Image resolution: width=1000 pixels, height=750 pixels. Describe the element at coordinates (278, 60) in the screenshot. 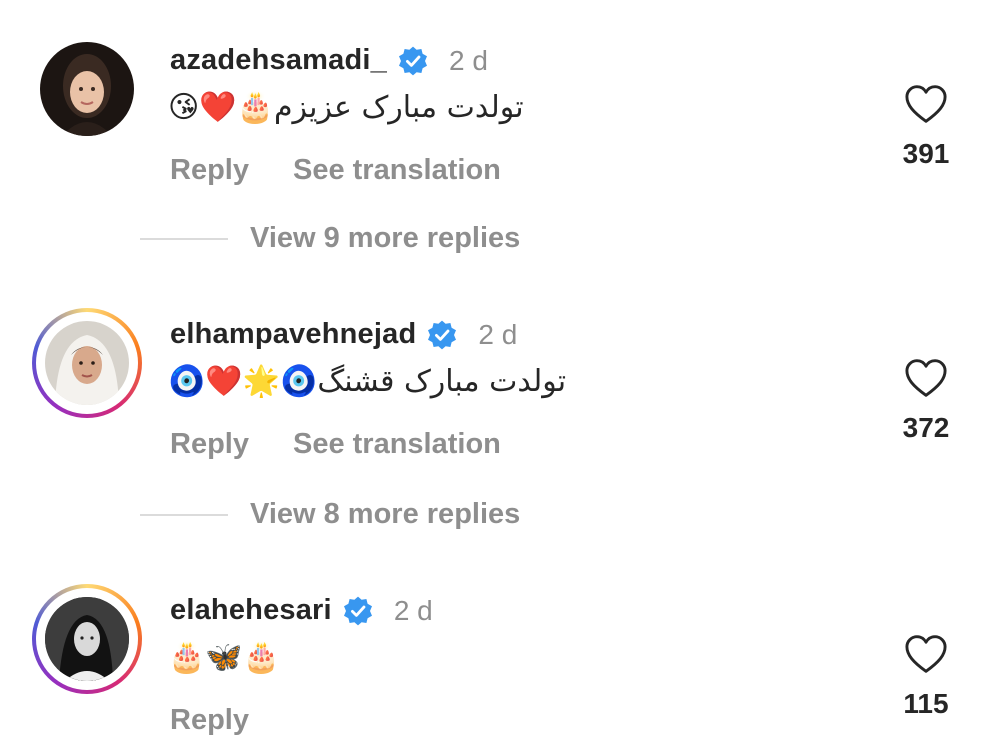

I see `username: azadehsamadi_` at that location.